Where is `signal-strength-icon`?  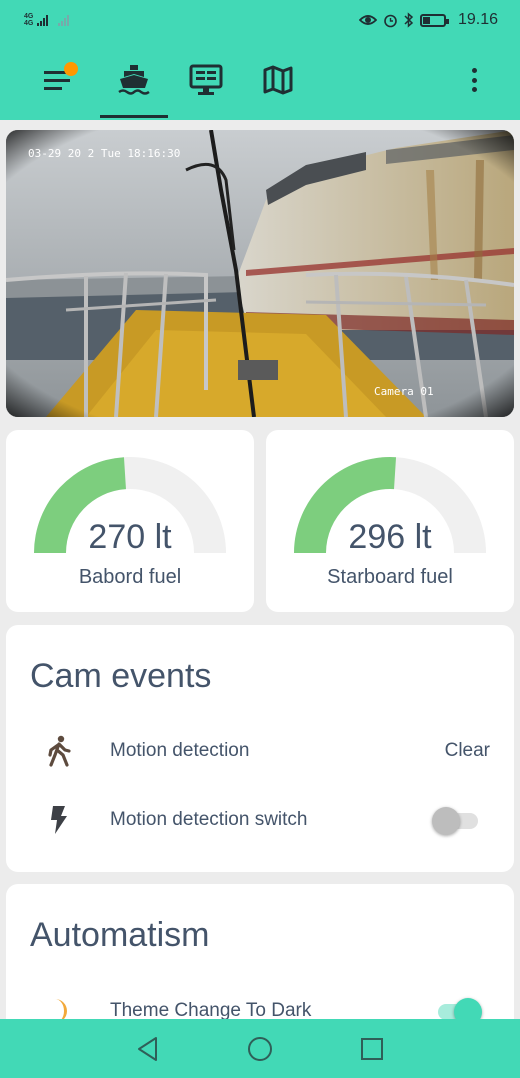
signal-strength-icon is located at coordinates (43, 20).